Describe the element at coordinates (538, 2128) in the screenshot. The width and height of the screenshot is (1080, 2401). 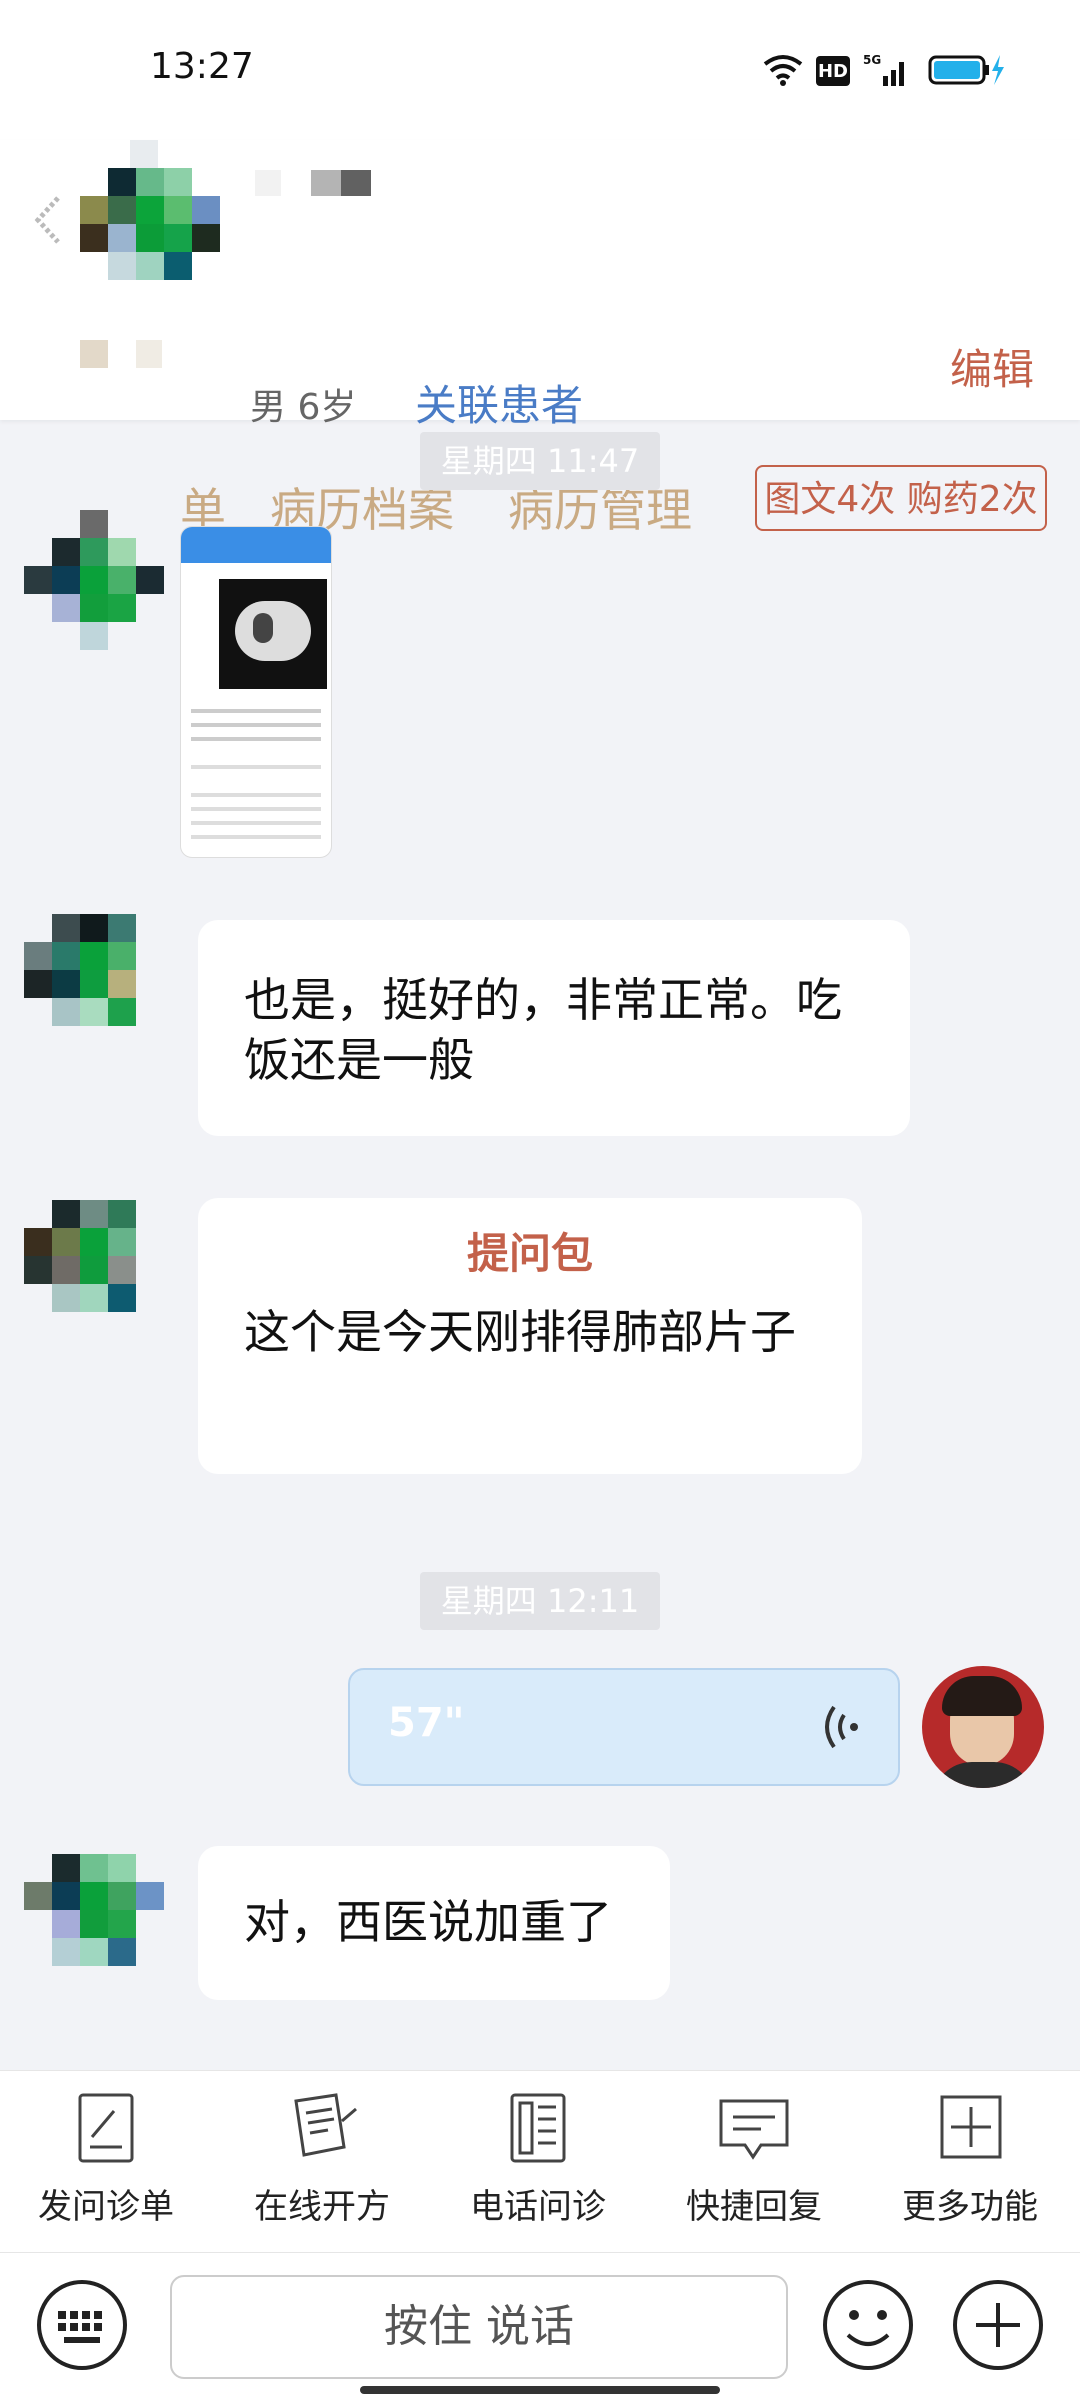
I see `phone-icon` at that location.